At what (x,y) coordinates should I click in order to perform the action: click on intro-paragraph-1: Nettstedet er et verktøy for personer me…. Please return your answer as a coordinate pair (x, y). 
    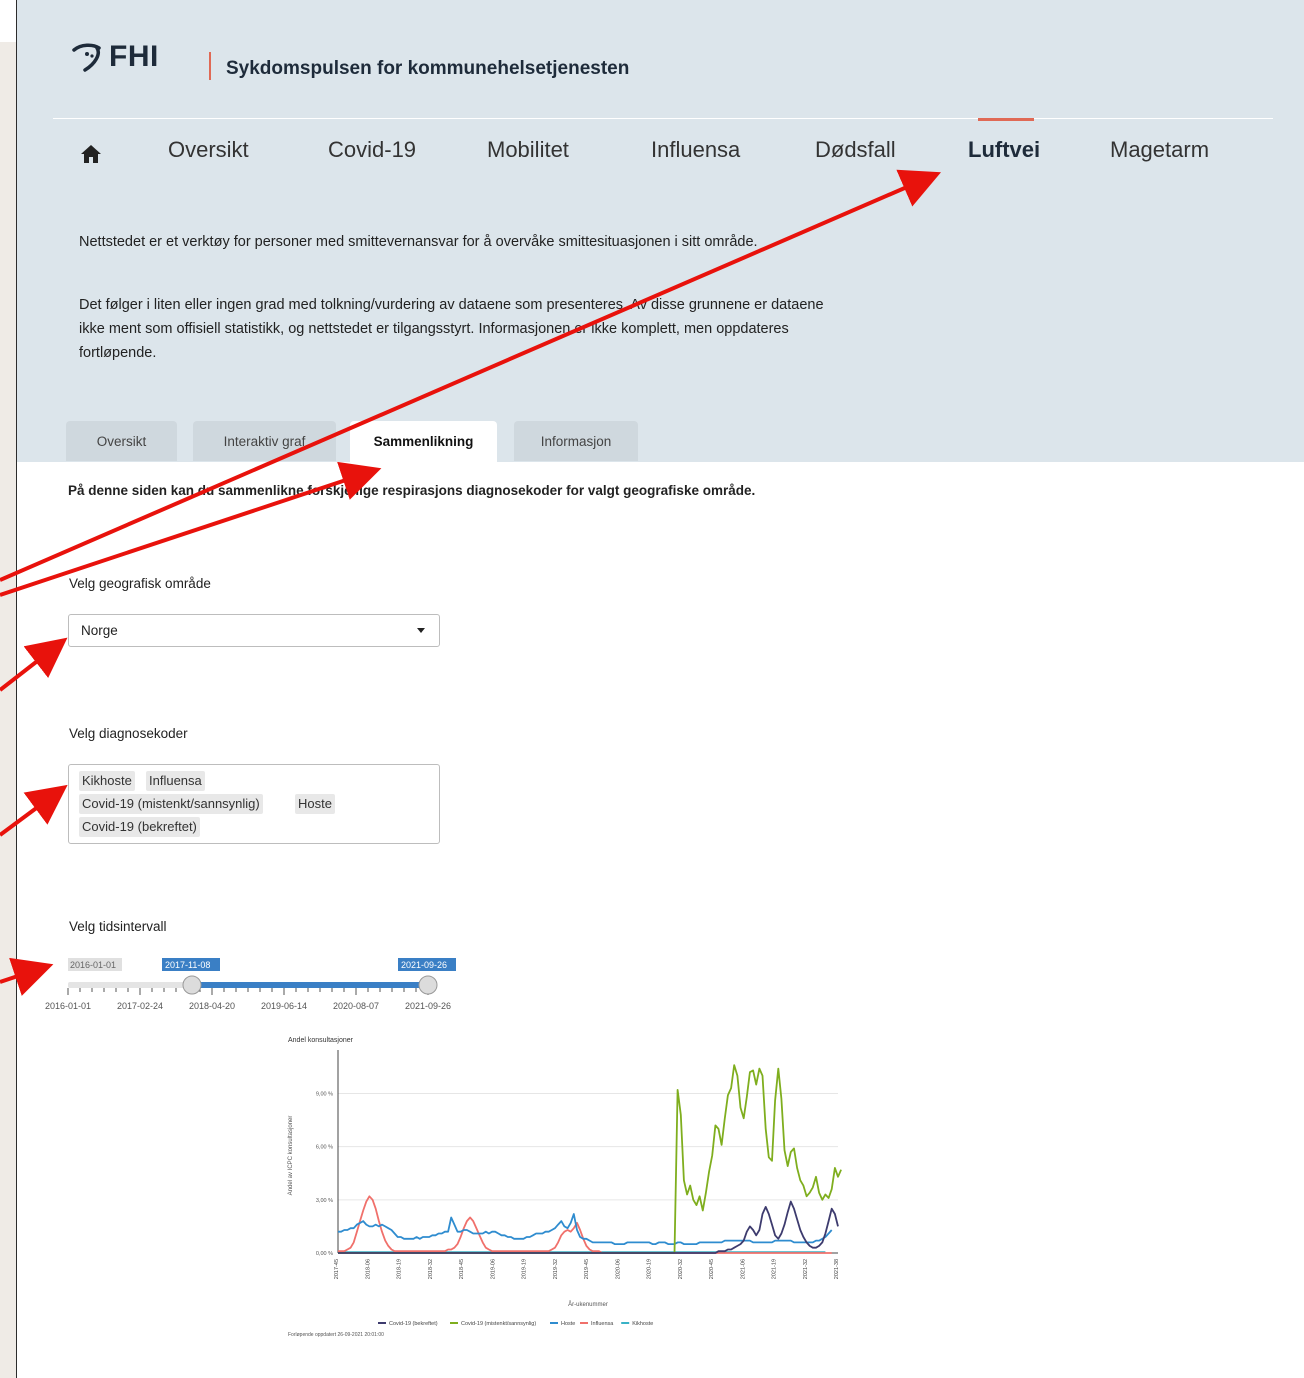
    Looking at the image, I should click on (418, 242).